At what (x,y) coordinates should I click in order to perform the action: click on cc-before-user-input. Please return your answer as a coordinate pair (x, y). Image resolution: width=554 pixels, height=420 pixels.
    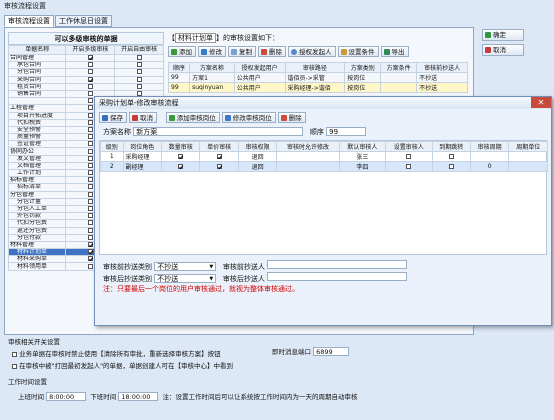
    Looking at the image, I should click on (337, 264).